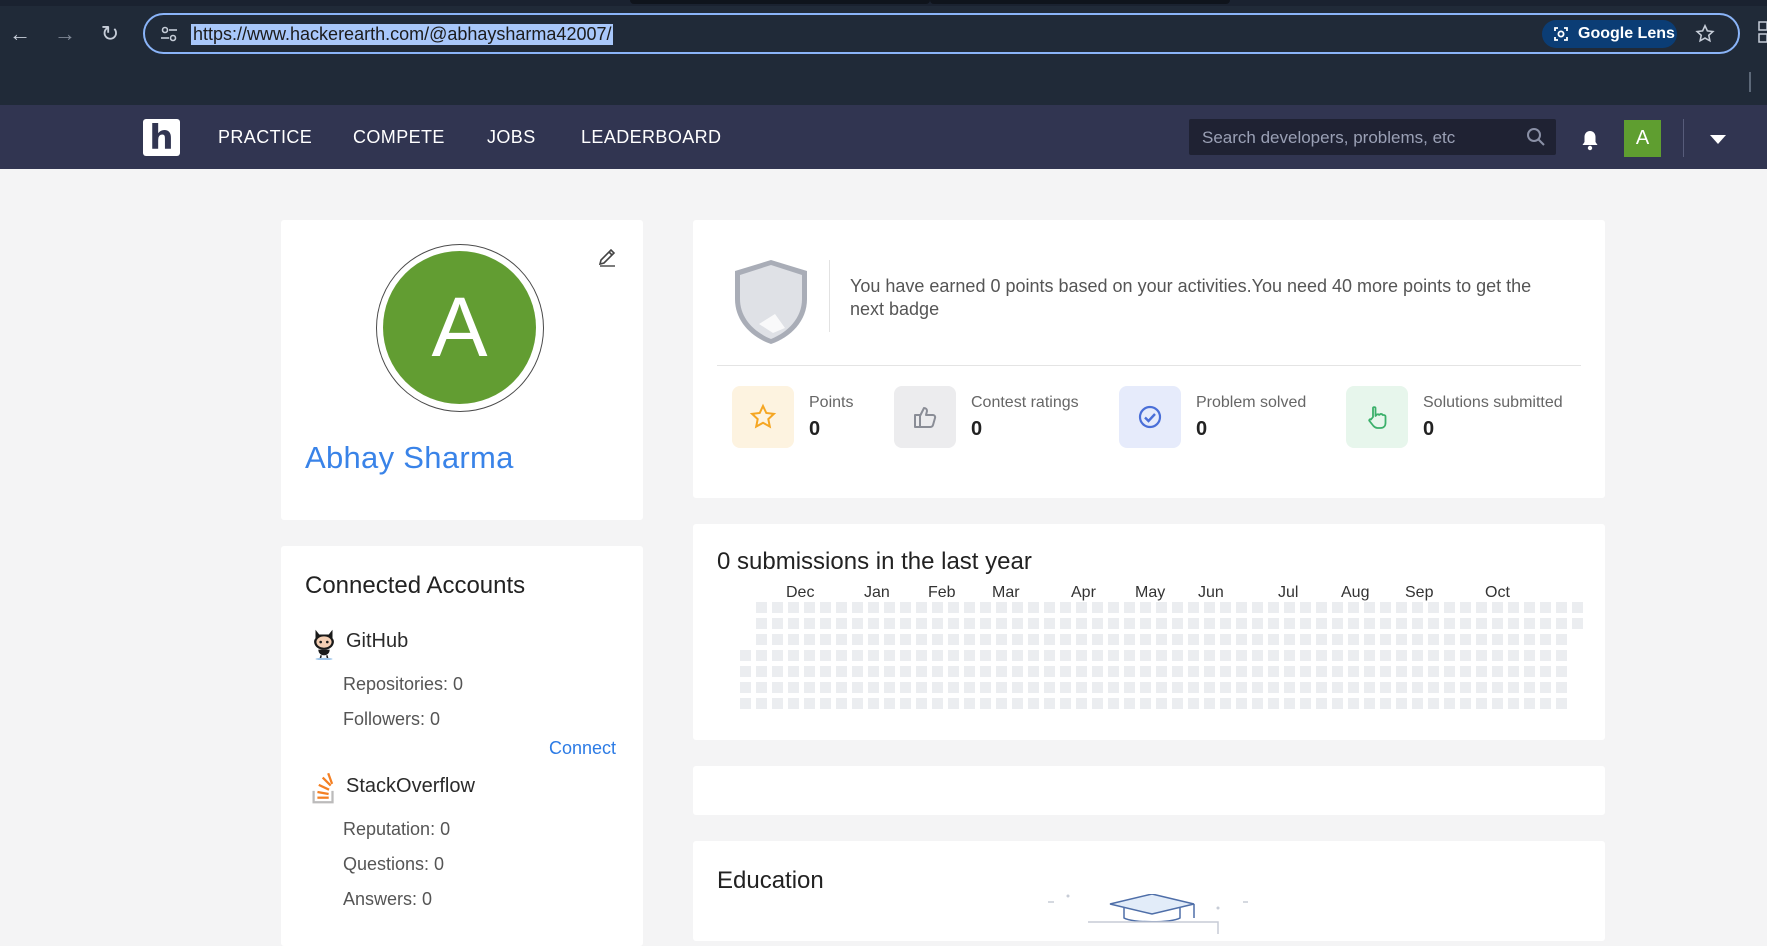 This screenshot has width=1767, height=946. What do you see at coordinates (265, 137) in the screenshot?
I see `nav-practice: PRACTICE` at bounding box center [265, 137].